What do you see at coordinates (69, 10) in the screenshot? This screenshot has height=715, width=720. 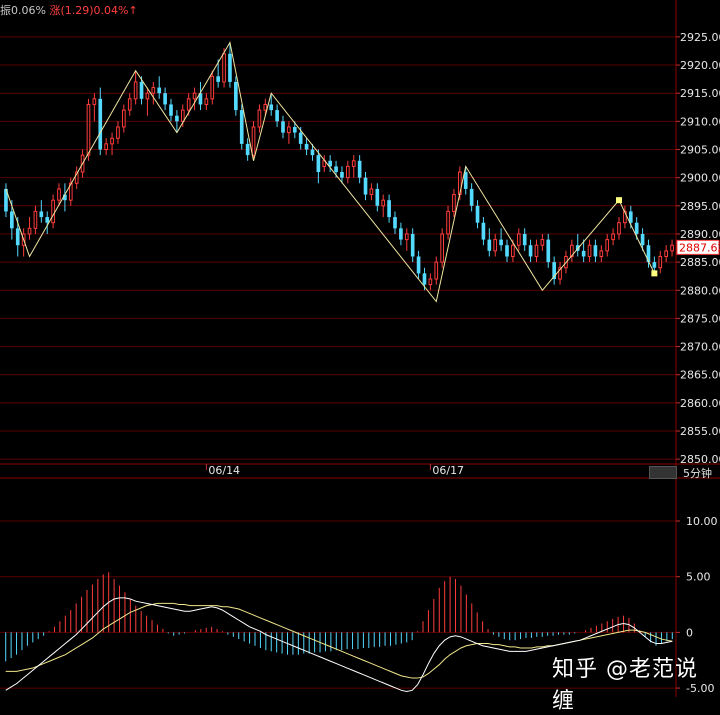 I see `header-readout: 振0.06% 涨(1.29)0.04%↑` at bounding box center [69, 10].